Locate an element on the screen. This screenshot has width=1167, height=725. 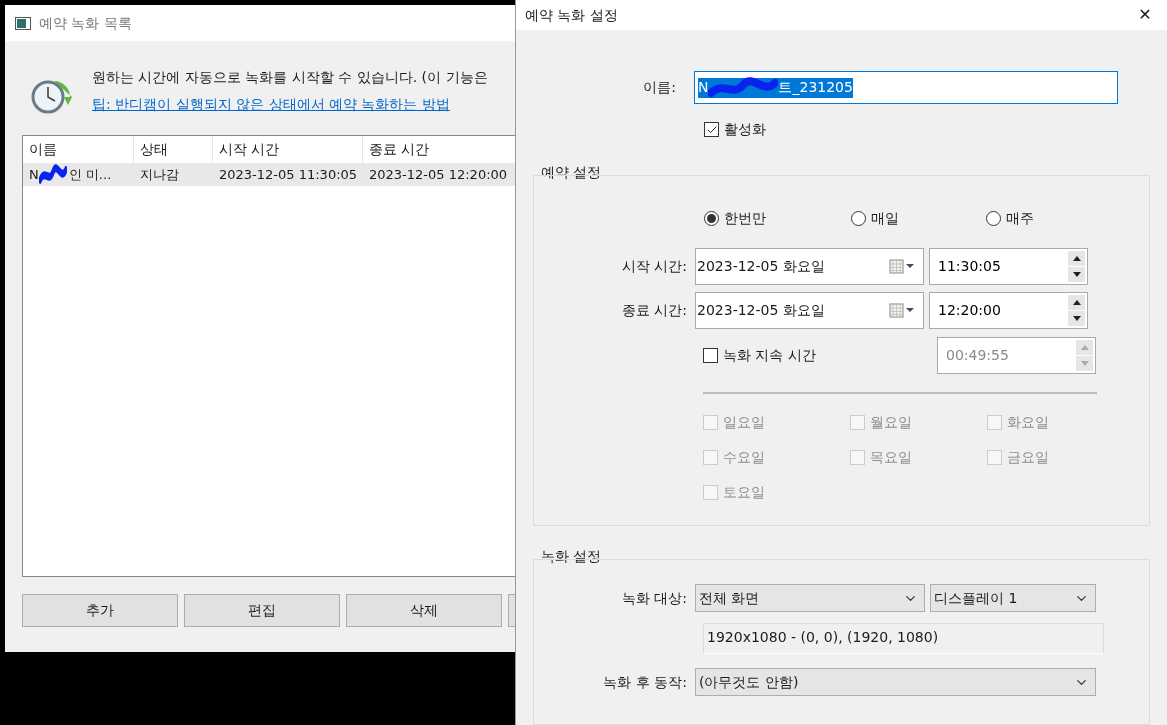
field-label: 시작 시간: is located at coordinates (654, 266).